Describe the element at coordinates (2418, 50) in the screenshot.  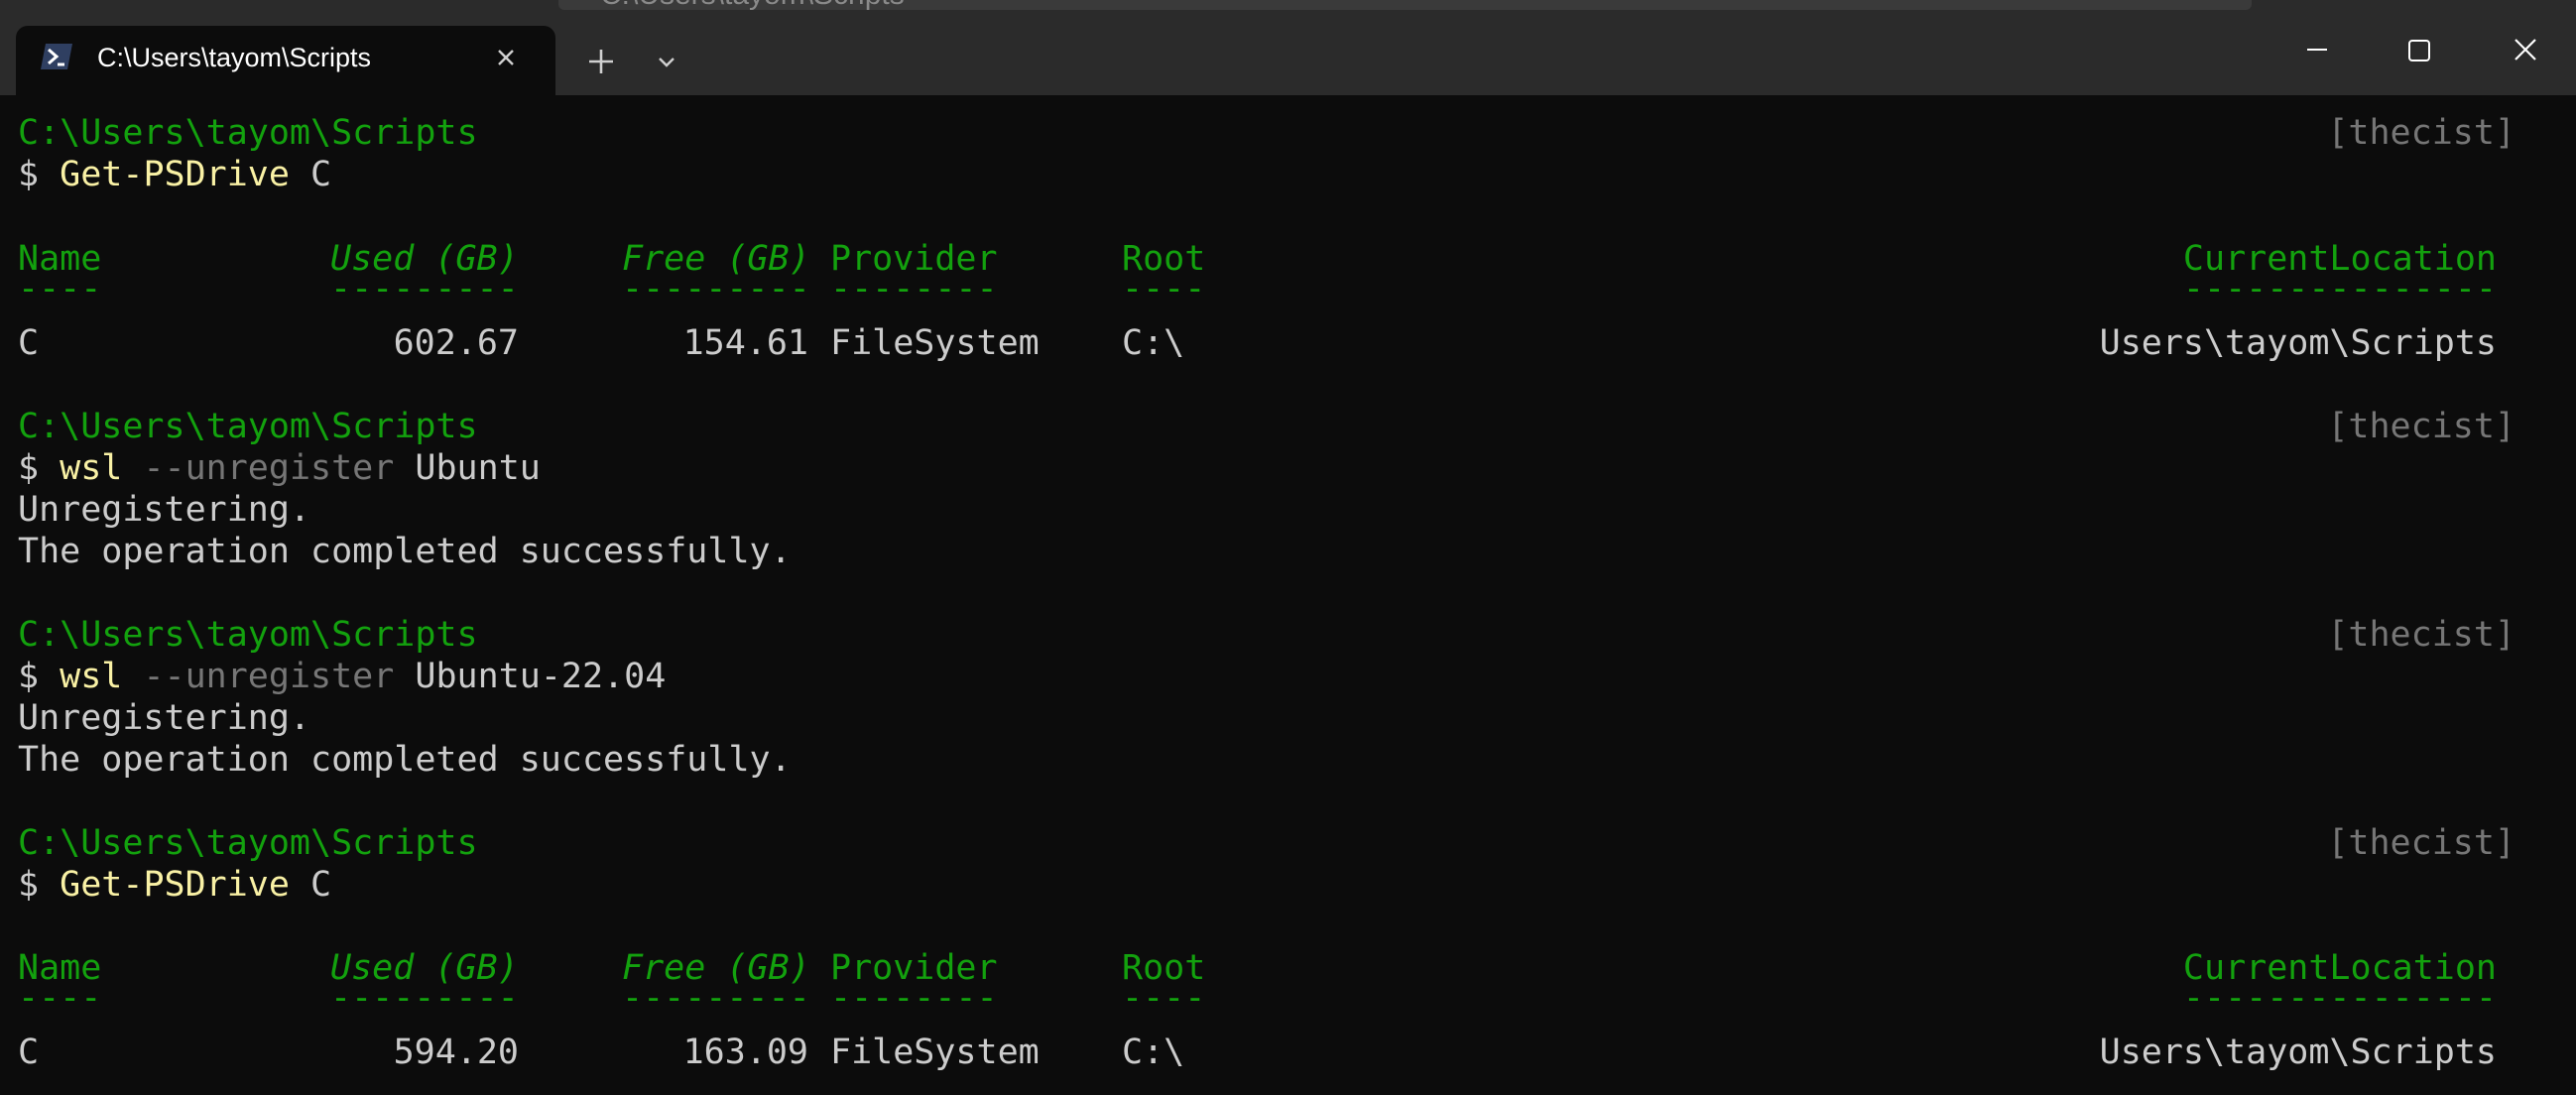
I see `maximize-icon` at that location.